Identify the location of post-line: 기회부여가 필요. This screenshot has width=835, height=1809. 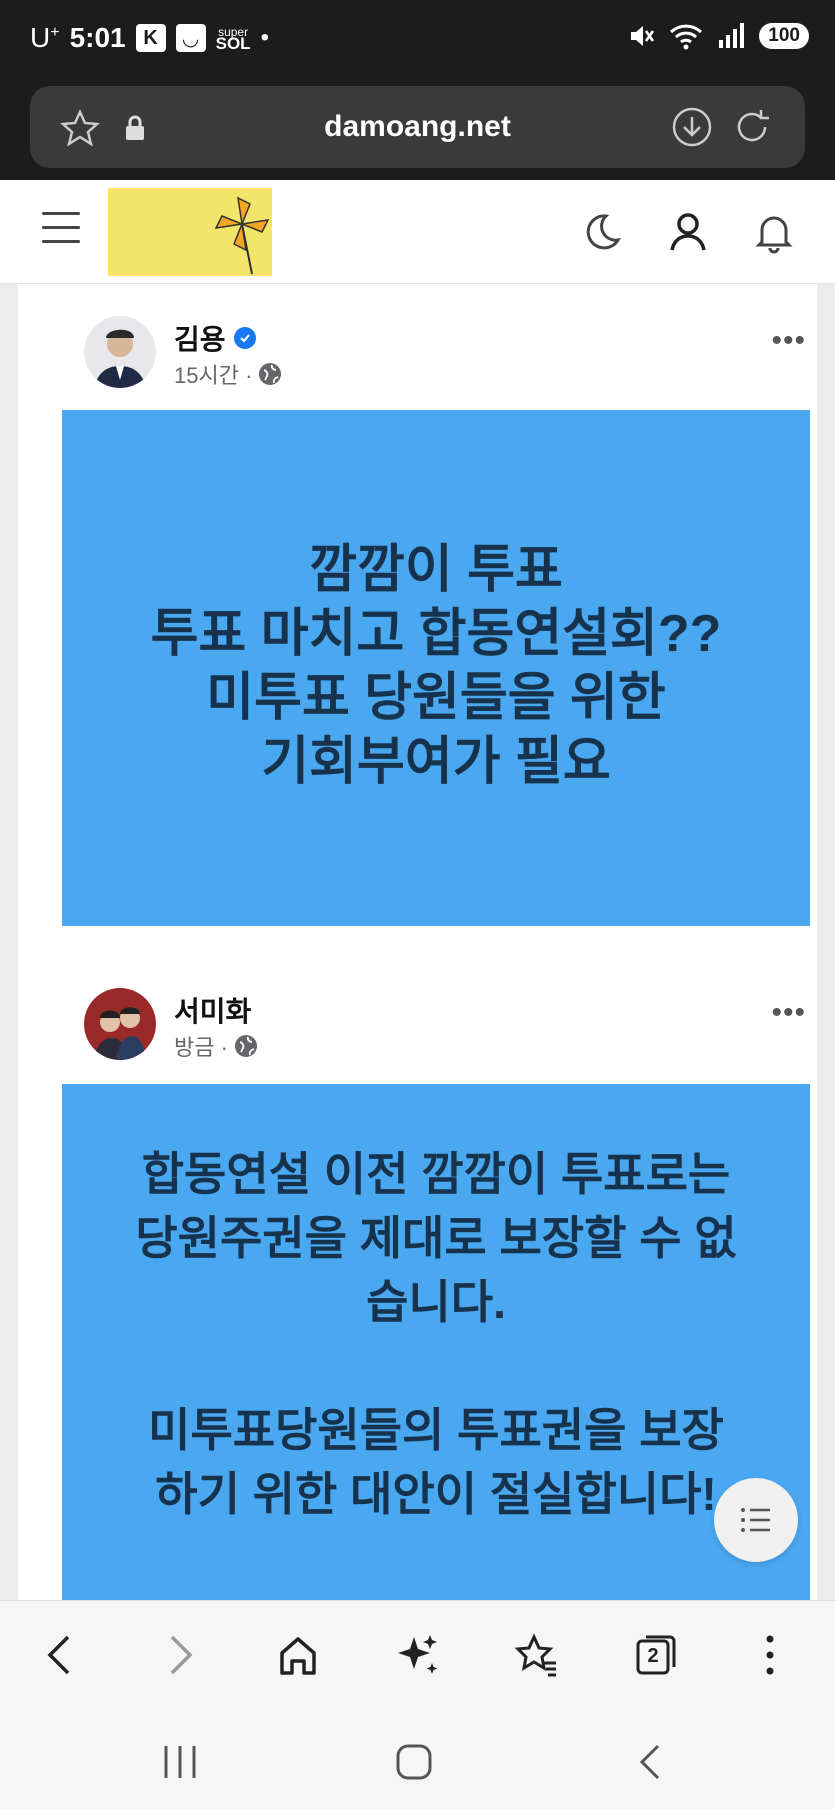
(436, 762).